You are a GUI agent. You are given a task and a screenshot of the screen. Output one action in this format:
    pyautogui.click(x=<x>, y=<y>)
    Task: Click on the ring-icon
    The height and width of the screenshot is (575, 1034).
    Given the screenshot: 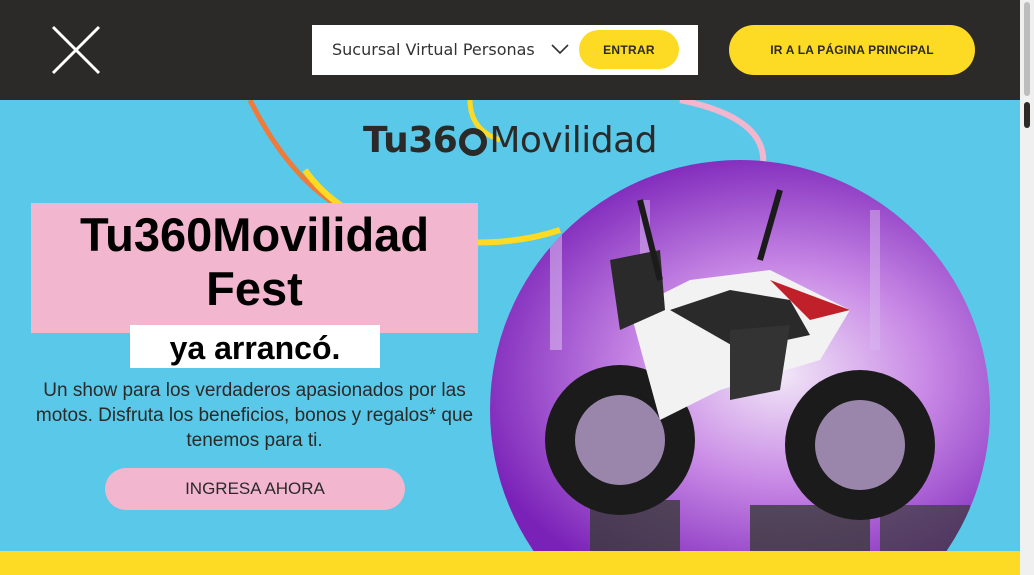 What is the action you would take?
    pyautogui.click(x=473, y=142)
    